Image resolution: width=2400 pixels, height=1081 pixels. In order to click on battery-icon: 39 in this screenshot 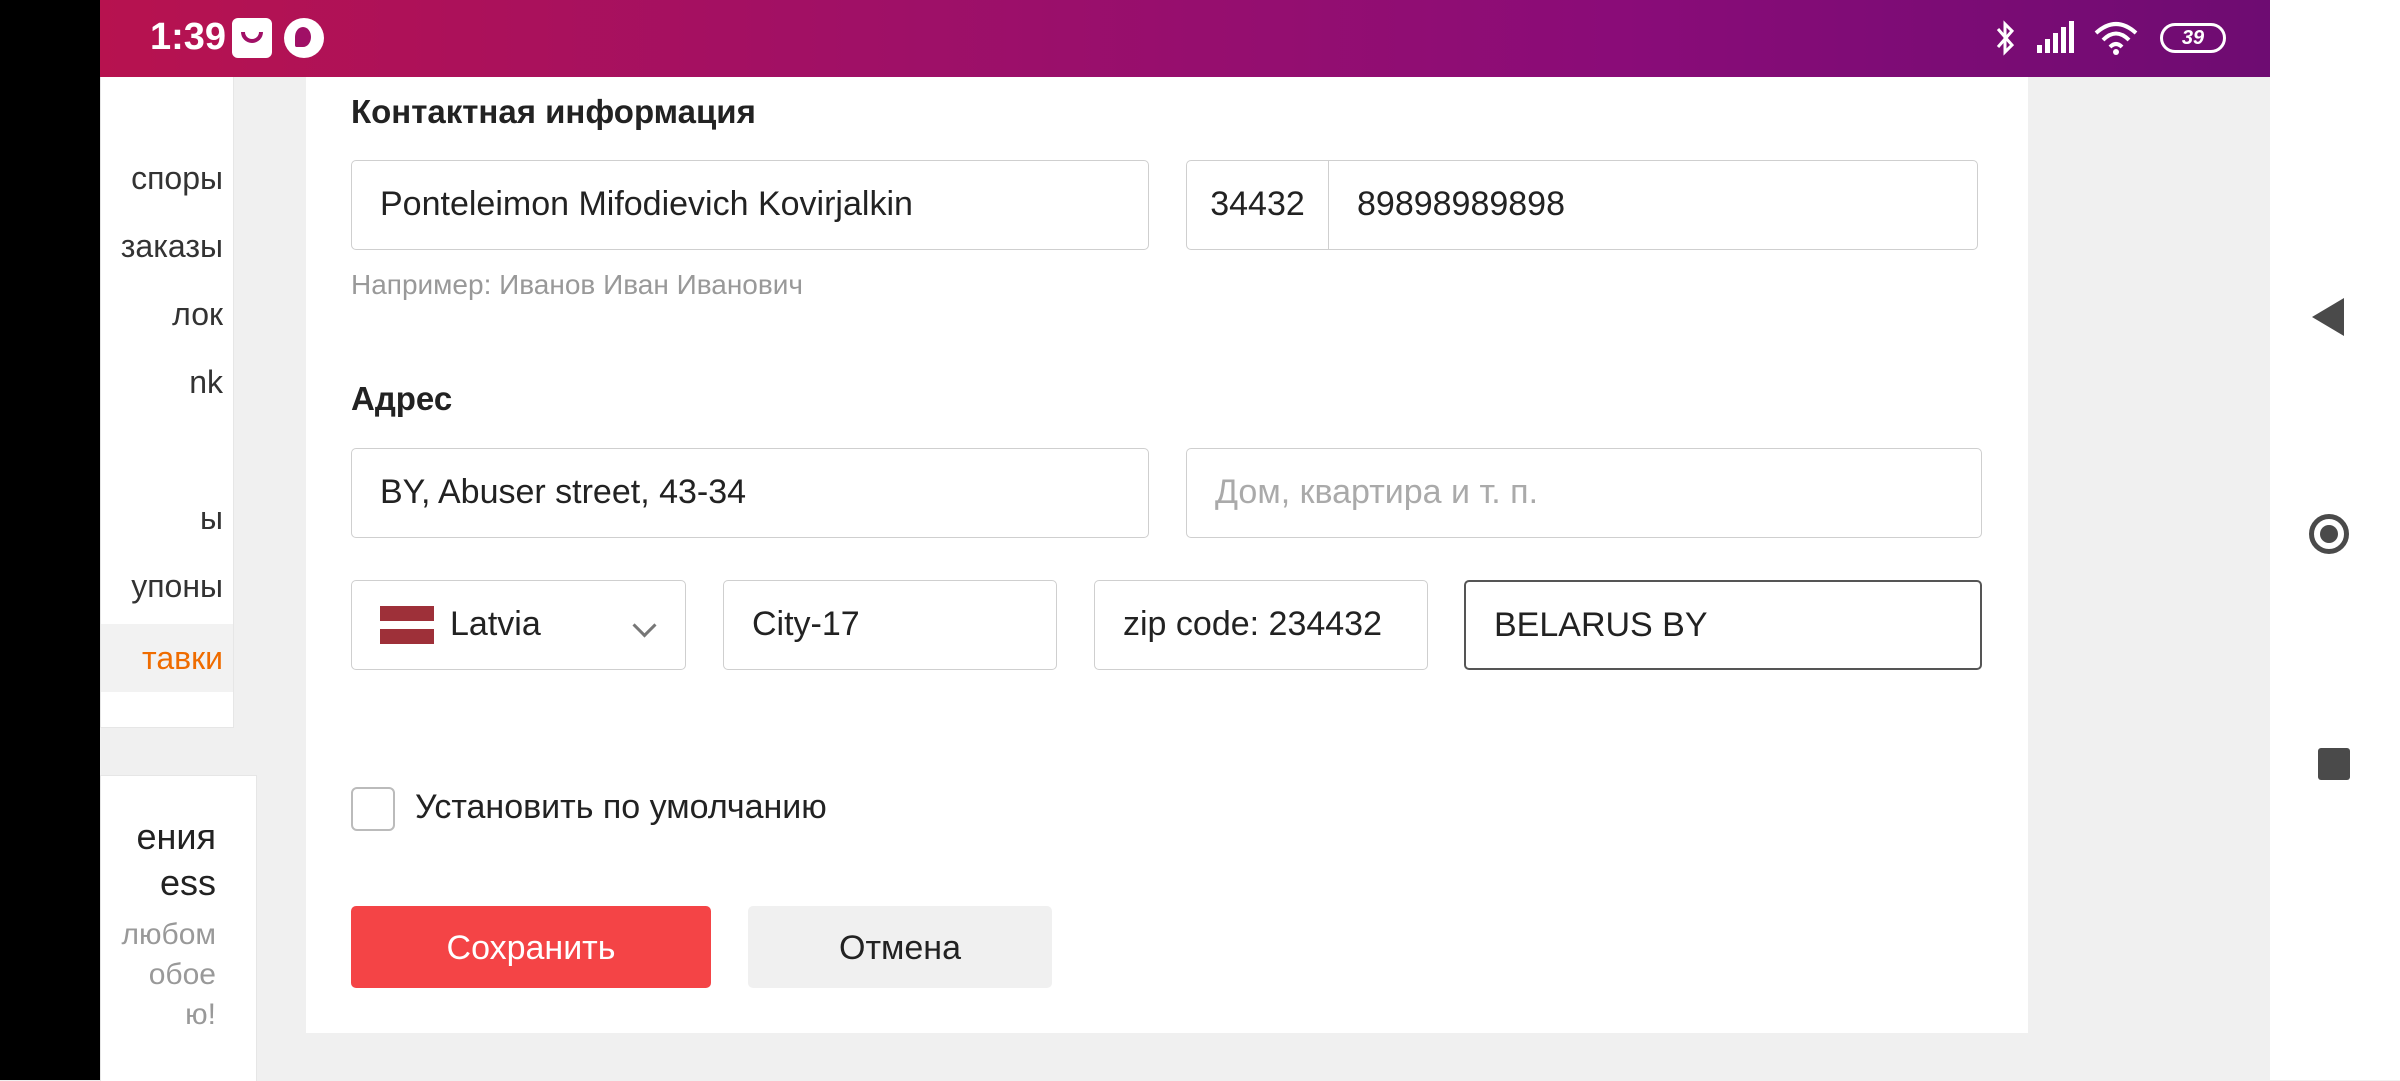, I will do `click(2193, 38)`.